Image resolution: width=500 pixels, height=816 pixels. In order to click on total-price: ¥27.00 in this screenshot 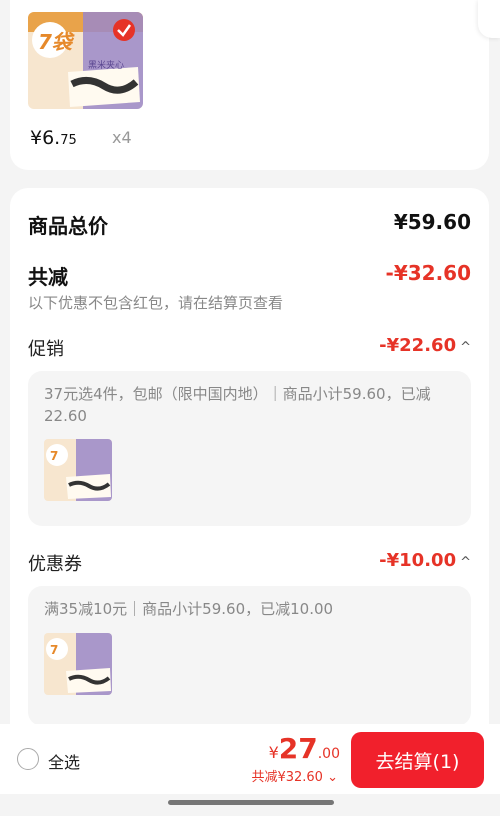, I will do `click(304, 748)`.